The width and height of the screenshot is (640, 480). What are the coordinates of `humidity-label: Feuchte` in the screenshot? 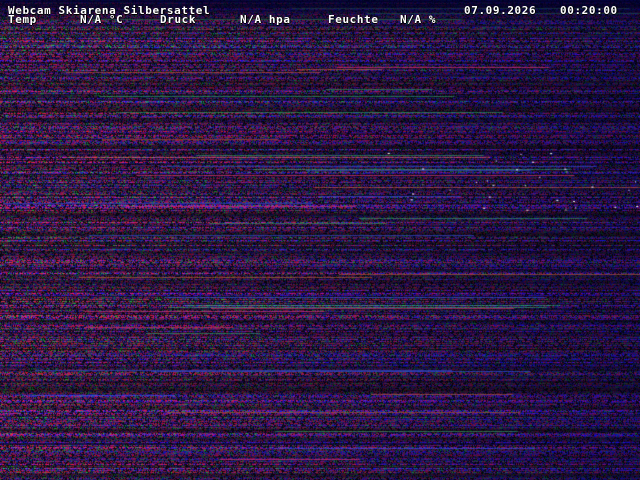 It's located at (353, 19).